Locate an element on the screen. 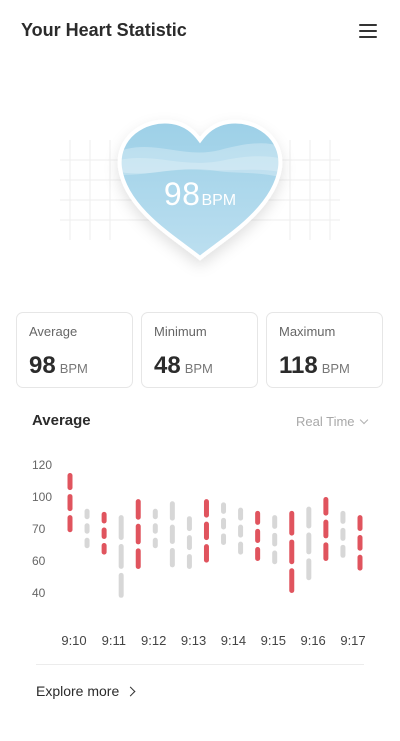 The height and width of the screenshot is (741, 400). stat-label: Maximum is located at coordinates (307, 331).